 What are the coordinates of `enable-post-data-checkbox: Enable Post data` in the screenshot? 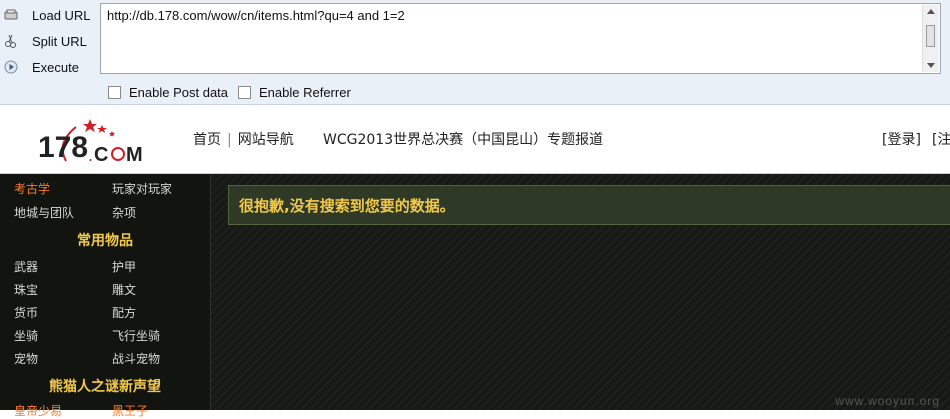 It's located at (168, 92).